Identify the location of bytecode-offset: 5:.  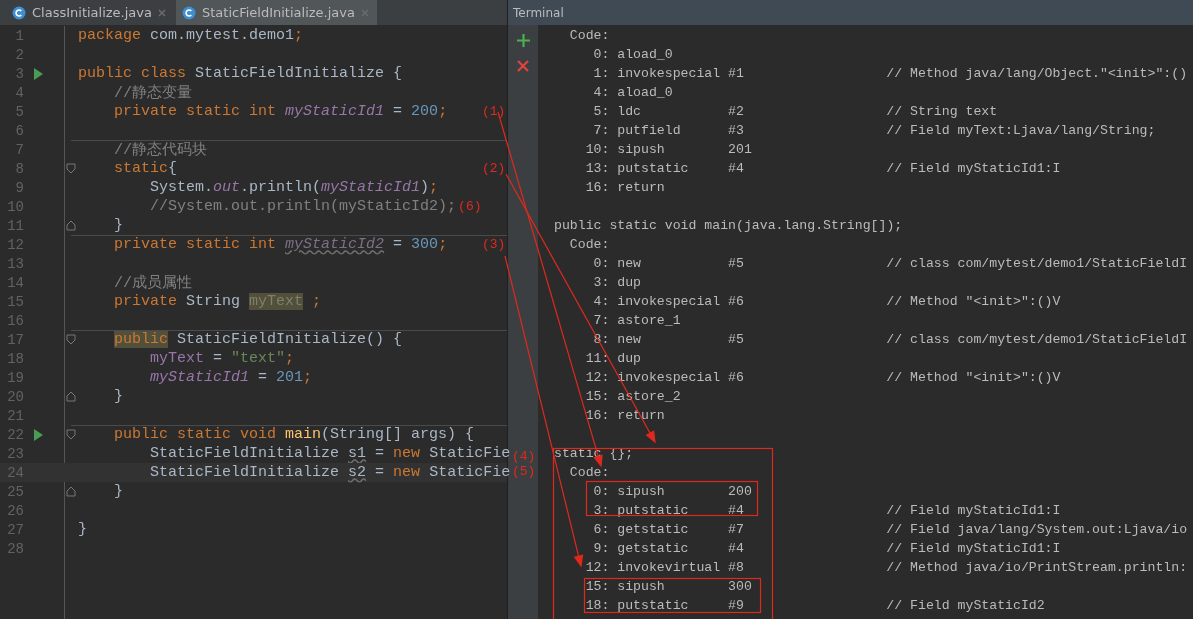
(601, 111).